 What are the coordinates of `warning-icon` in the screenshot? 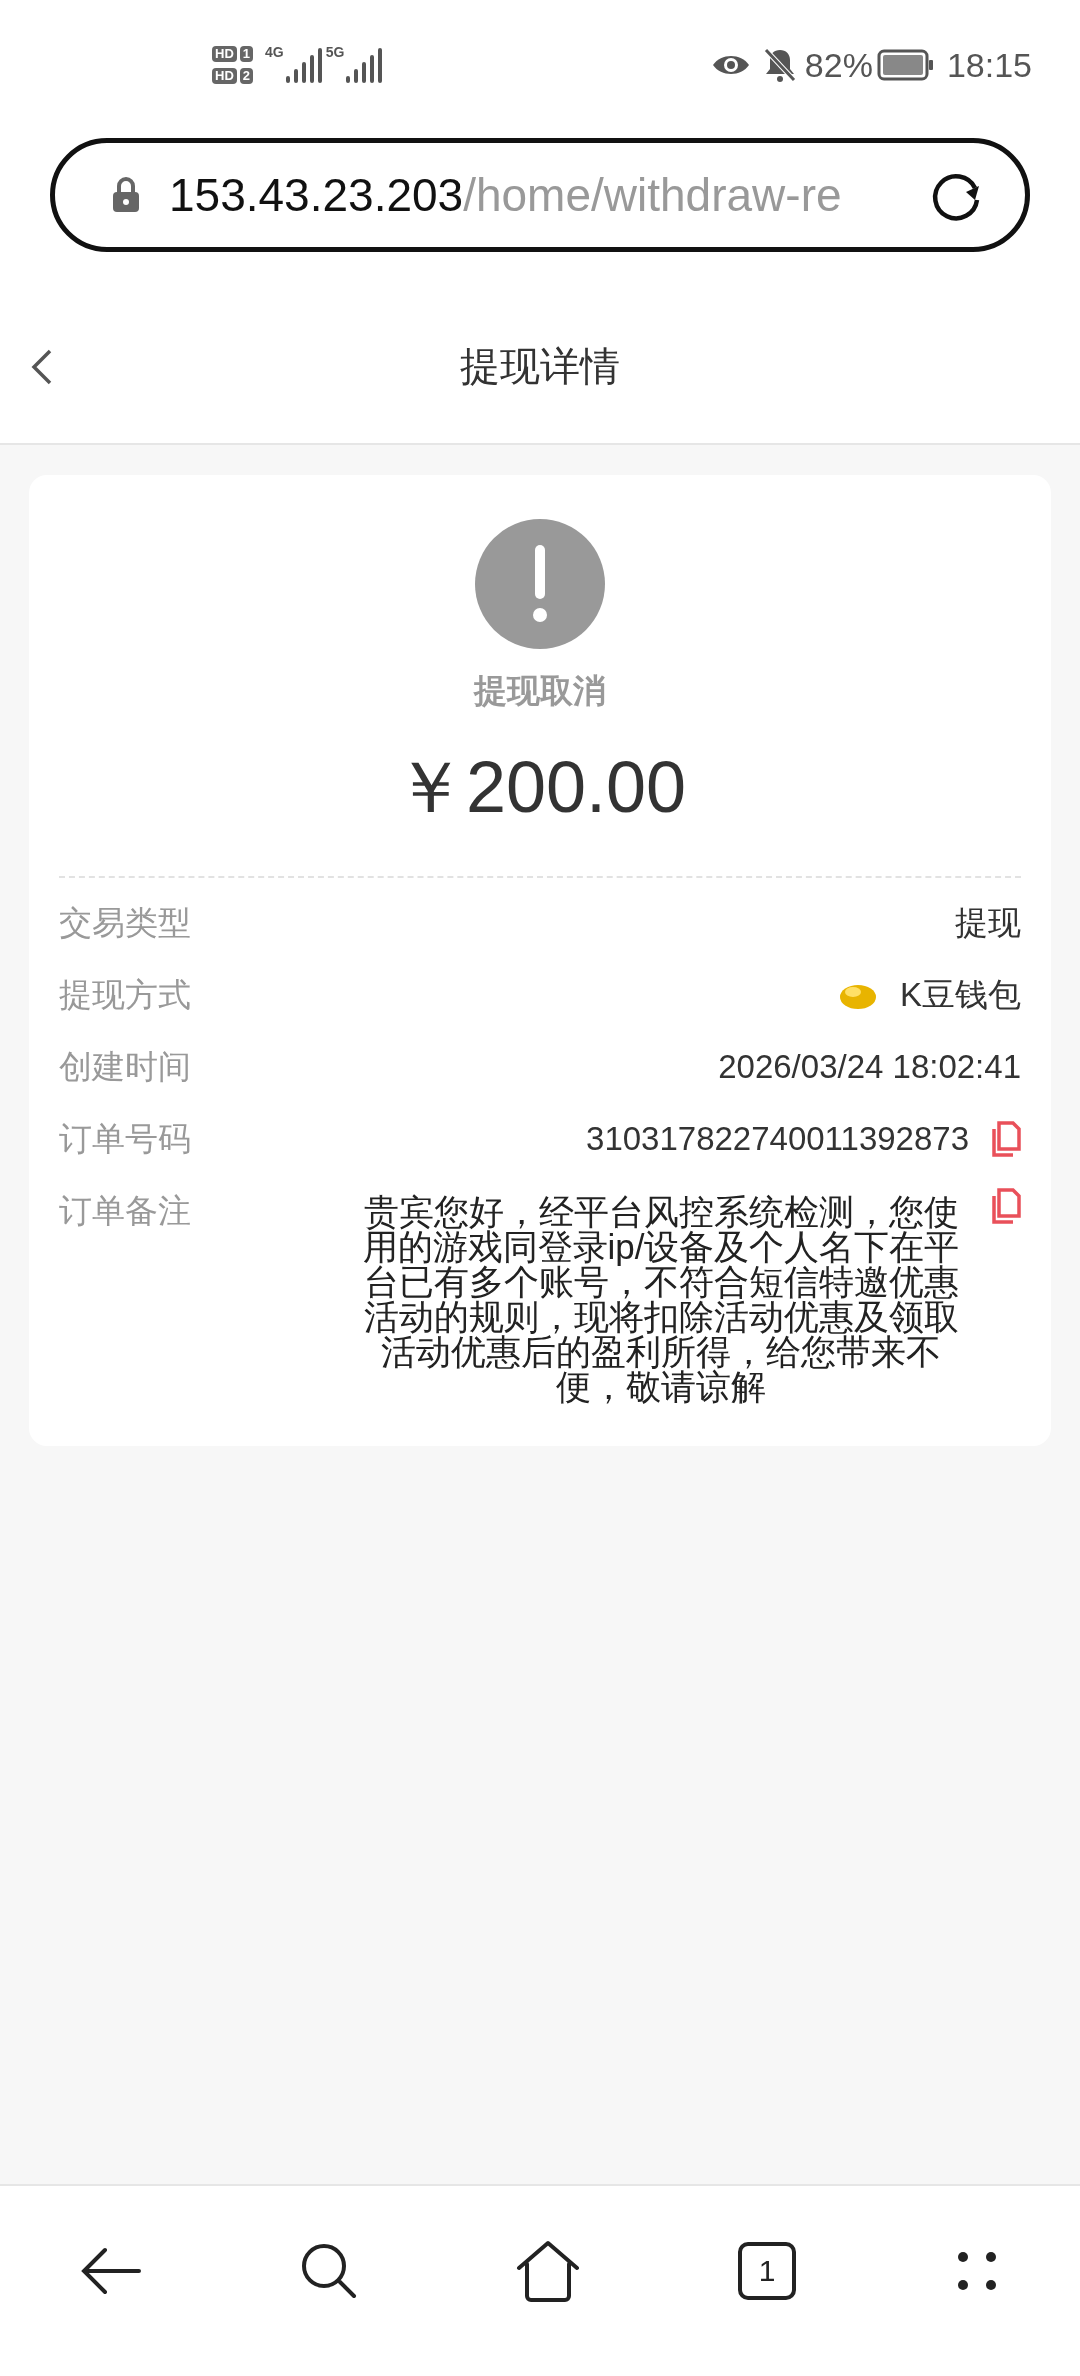 It's located at (540, 584).